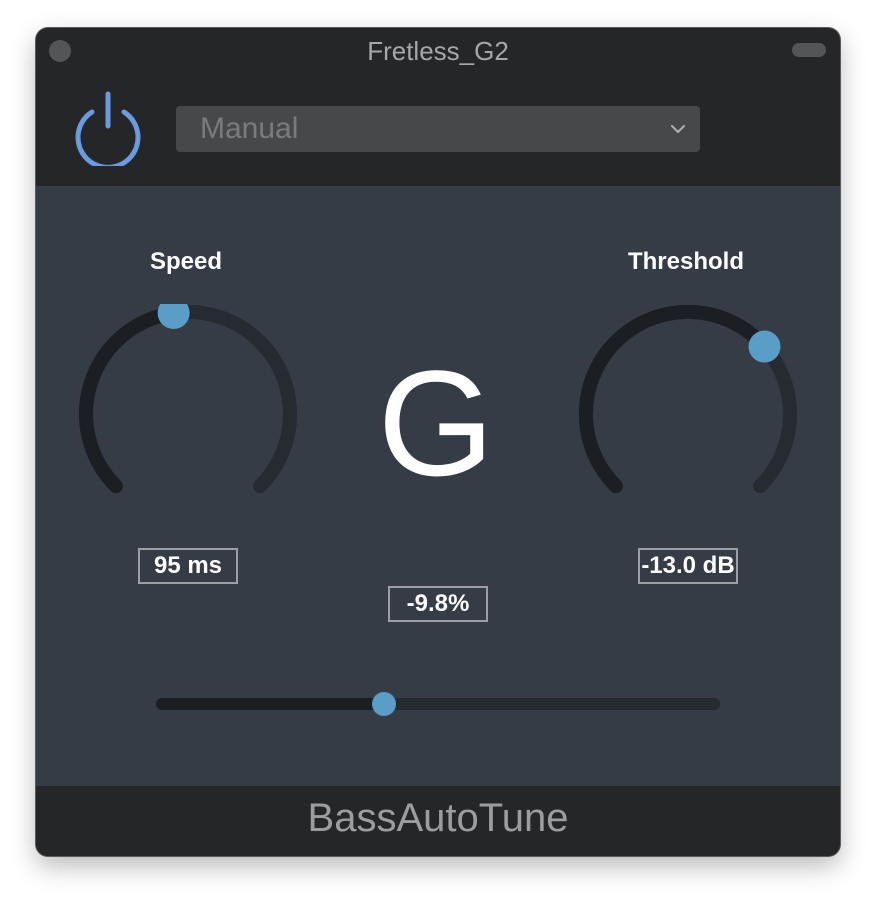 The height and width of the screenshot is (900, 876). Describe the element at coordinates (675, 399) in the screenshot. I see `threshold-knob-fill` at that location.